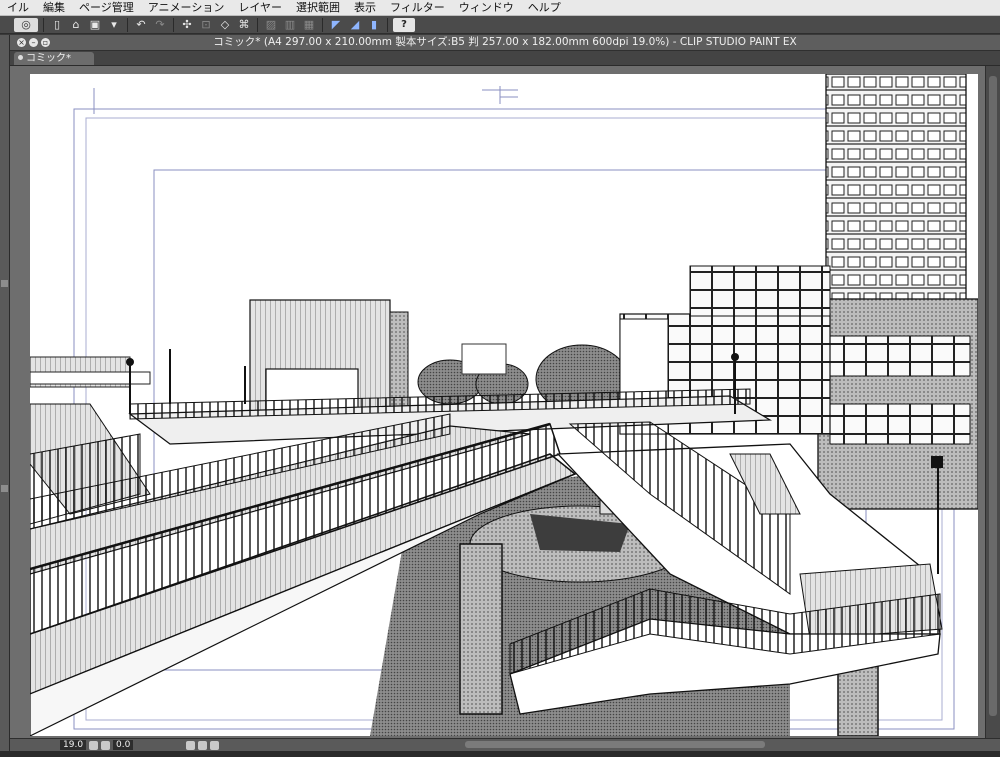  Describe the element at coordinates (138, 376) in the screenshot. I see `distant-buildings-left` at that location.